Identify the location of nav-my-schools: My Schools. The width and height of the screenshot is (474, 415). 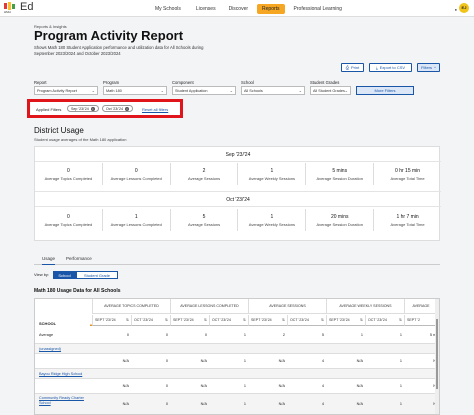
(168, 9).